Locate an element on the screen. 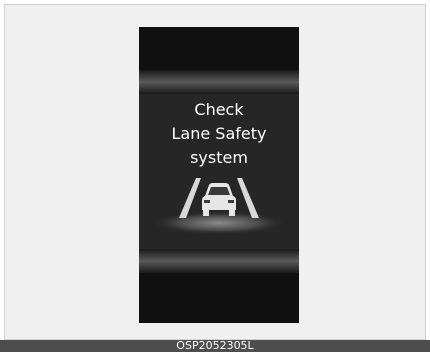  warning-message-line-2: Lane Safety is located at coordinates (219, 133).